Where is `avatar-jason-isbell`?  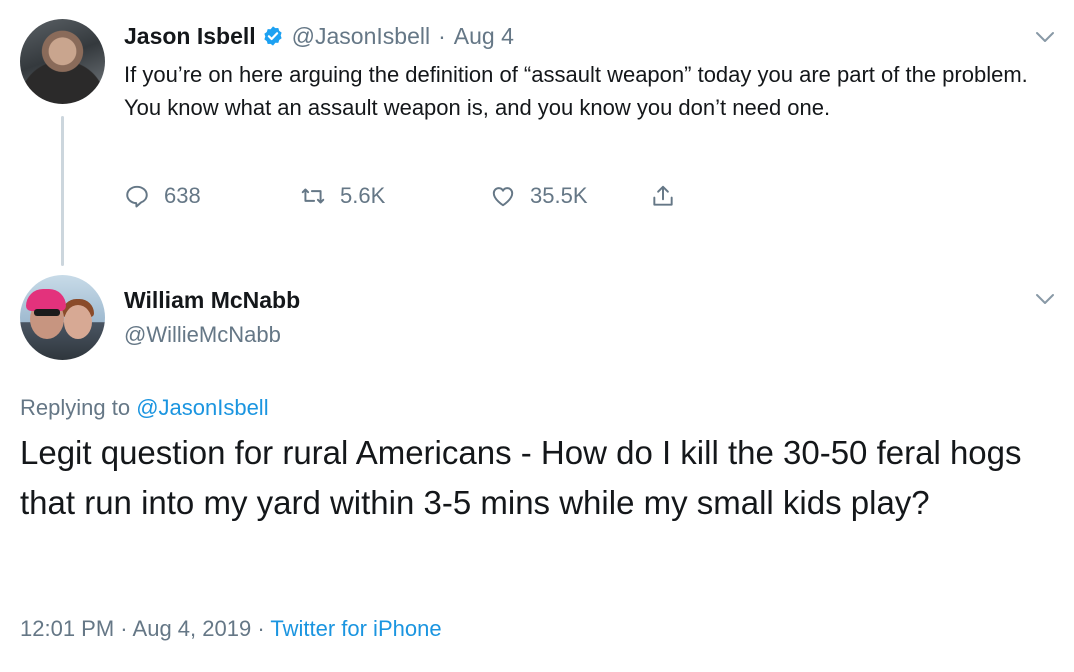
avatar-jason-isbell is located at coordinates (62, 61).